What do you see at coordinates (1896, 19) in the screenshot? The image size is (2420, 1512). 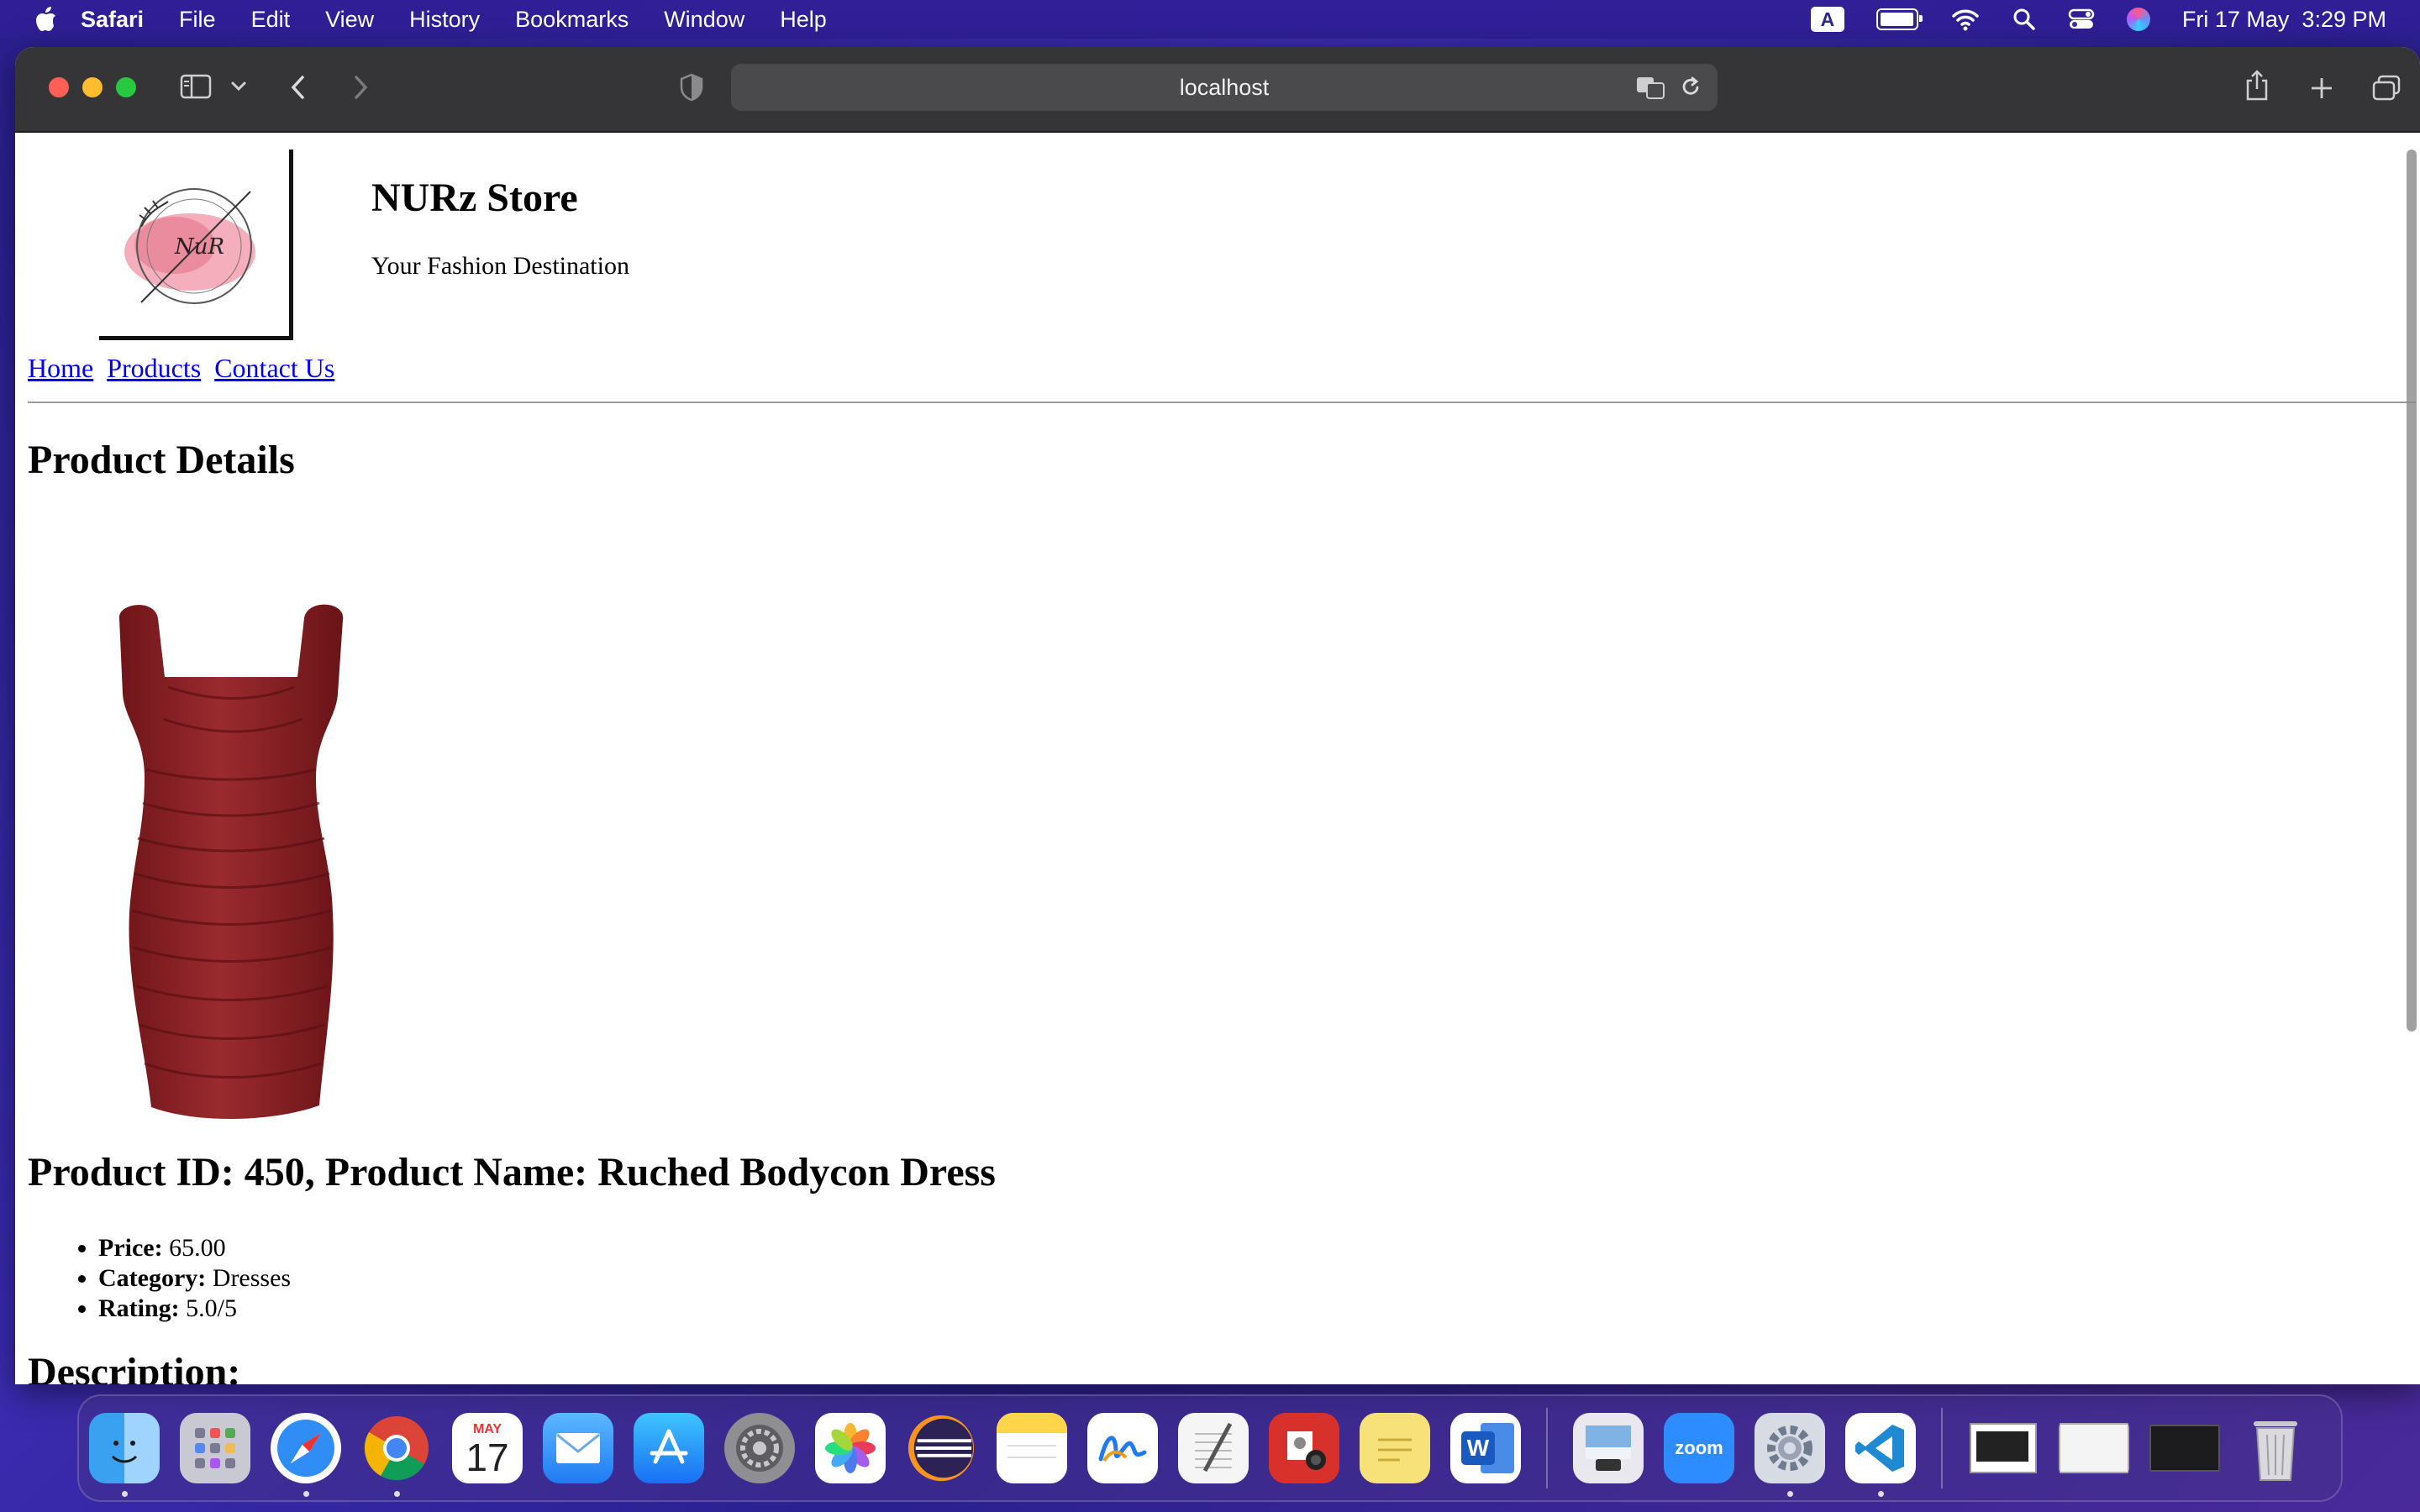 I see `battery-level` at bounding box center [1896, 19].